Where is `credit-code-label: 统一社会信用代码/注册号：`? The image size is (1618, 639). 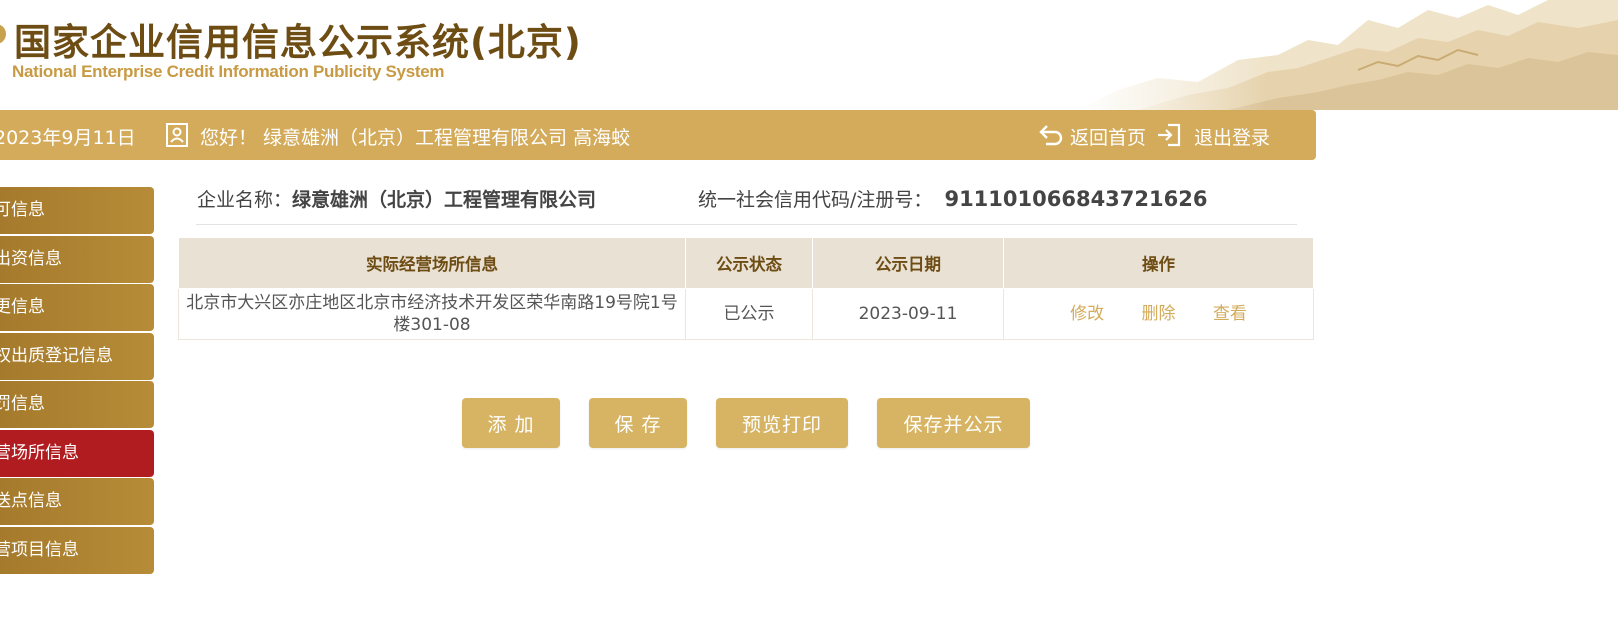
credit-code-label: 统一社会信用代码/注册号： is located at coordinates (815, 200).